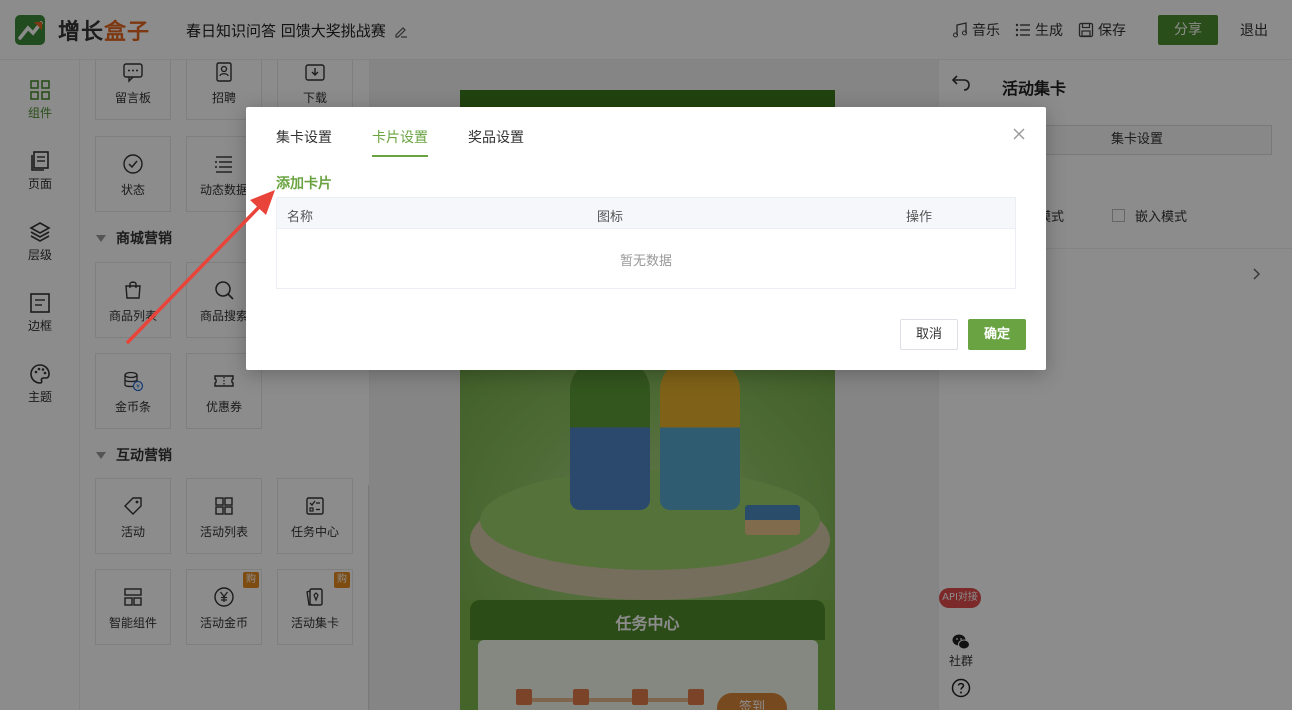 This screenshot has height=710, width=1292. I want to click on table-header: 名称 图标 操作, so click(646, 213).